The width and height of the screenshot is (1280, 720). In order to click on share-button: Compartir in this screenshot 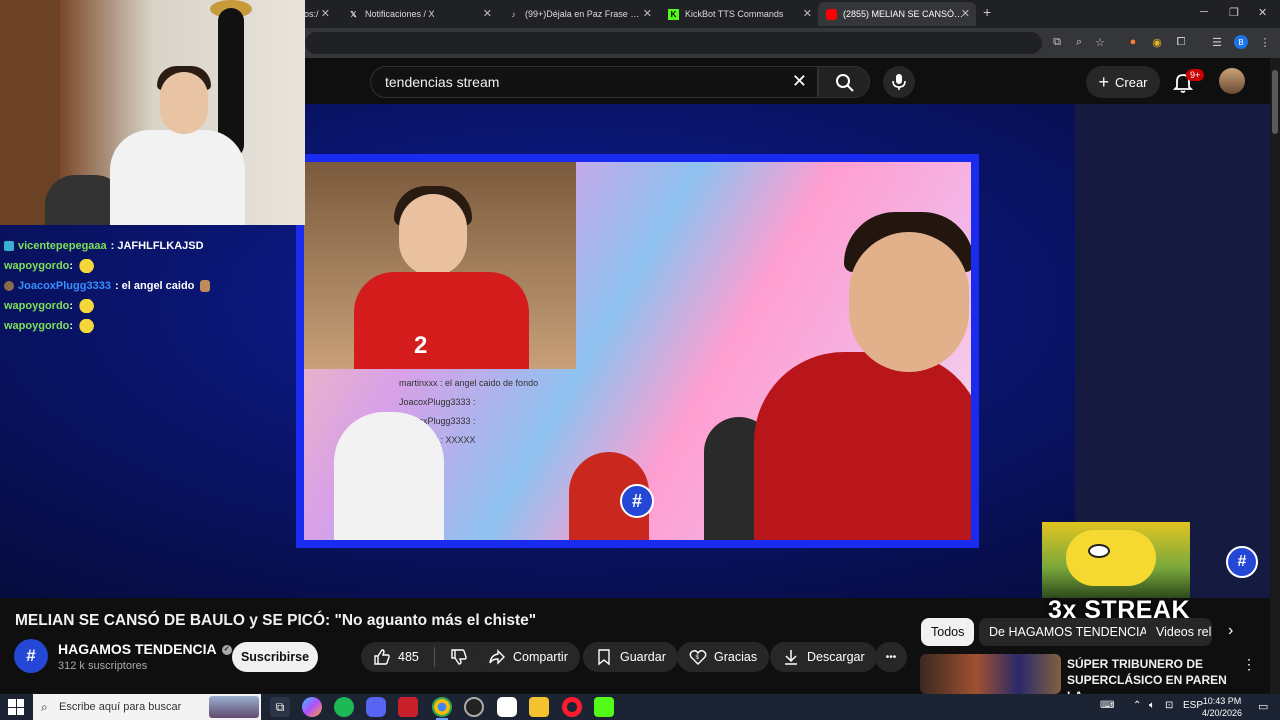, I will do `click(528, 657)`.